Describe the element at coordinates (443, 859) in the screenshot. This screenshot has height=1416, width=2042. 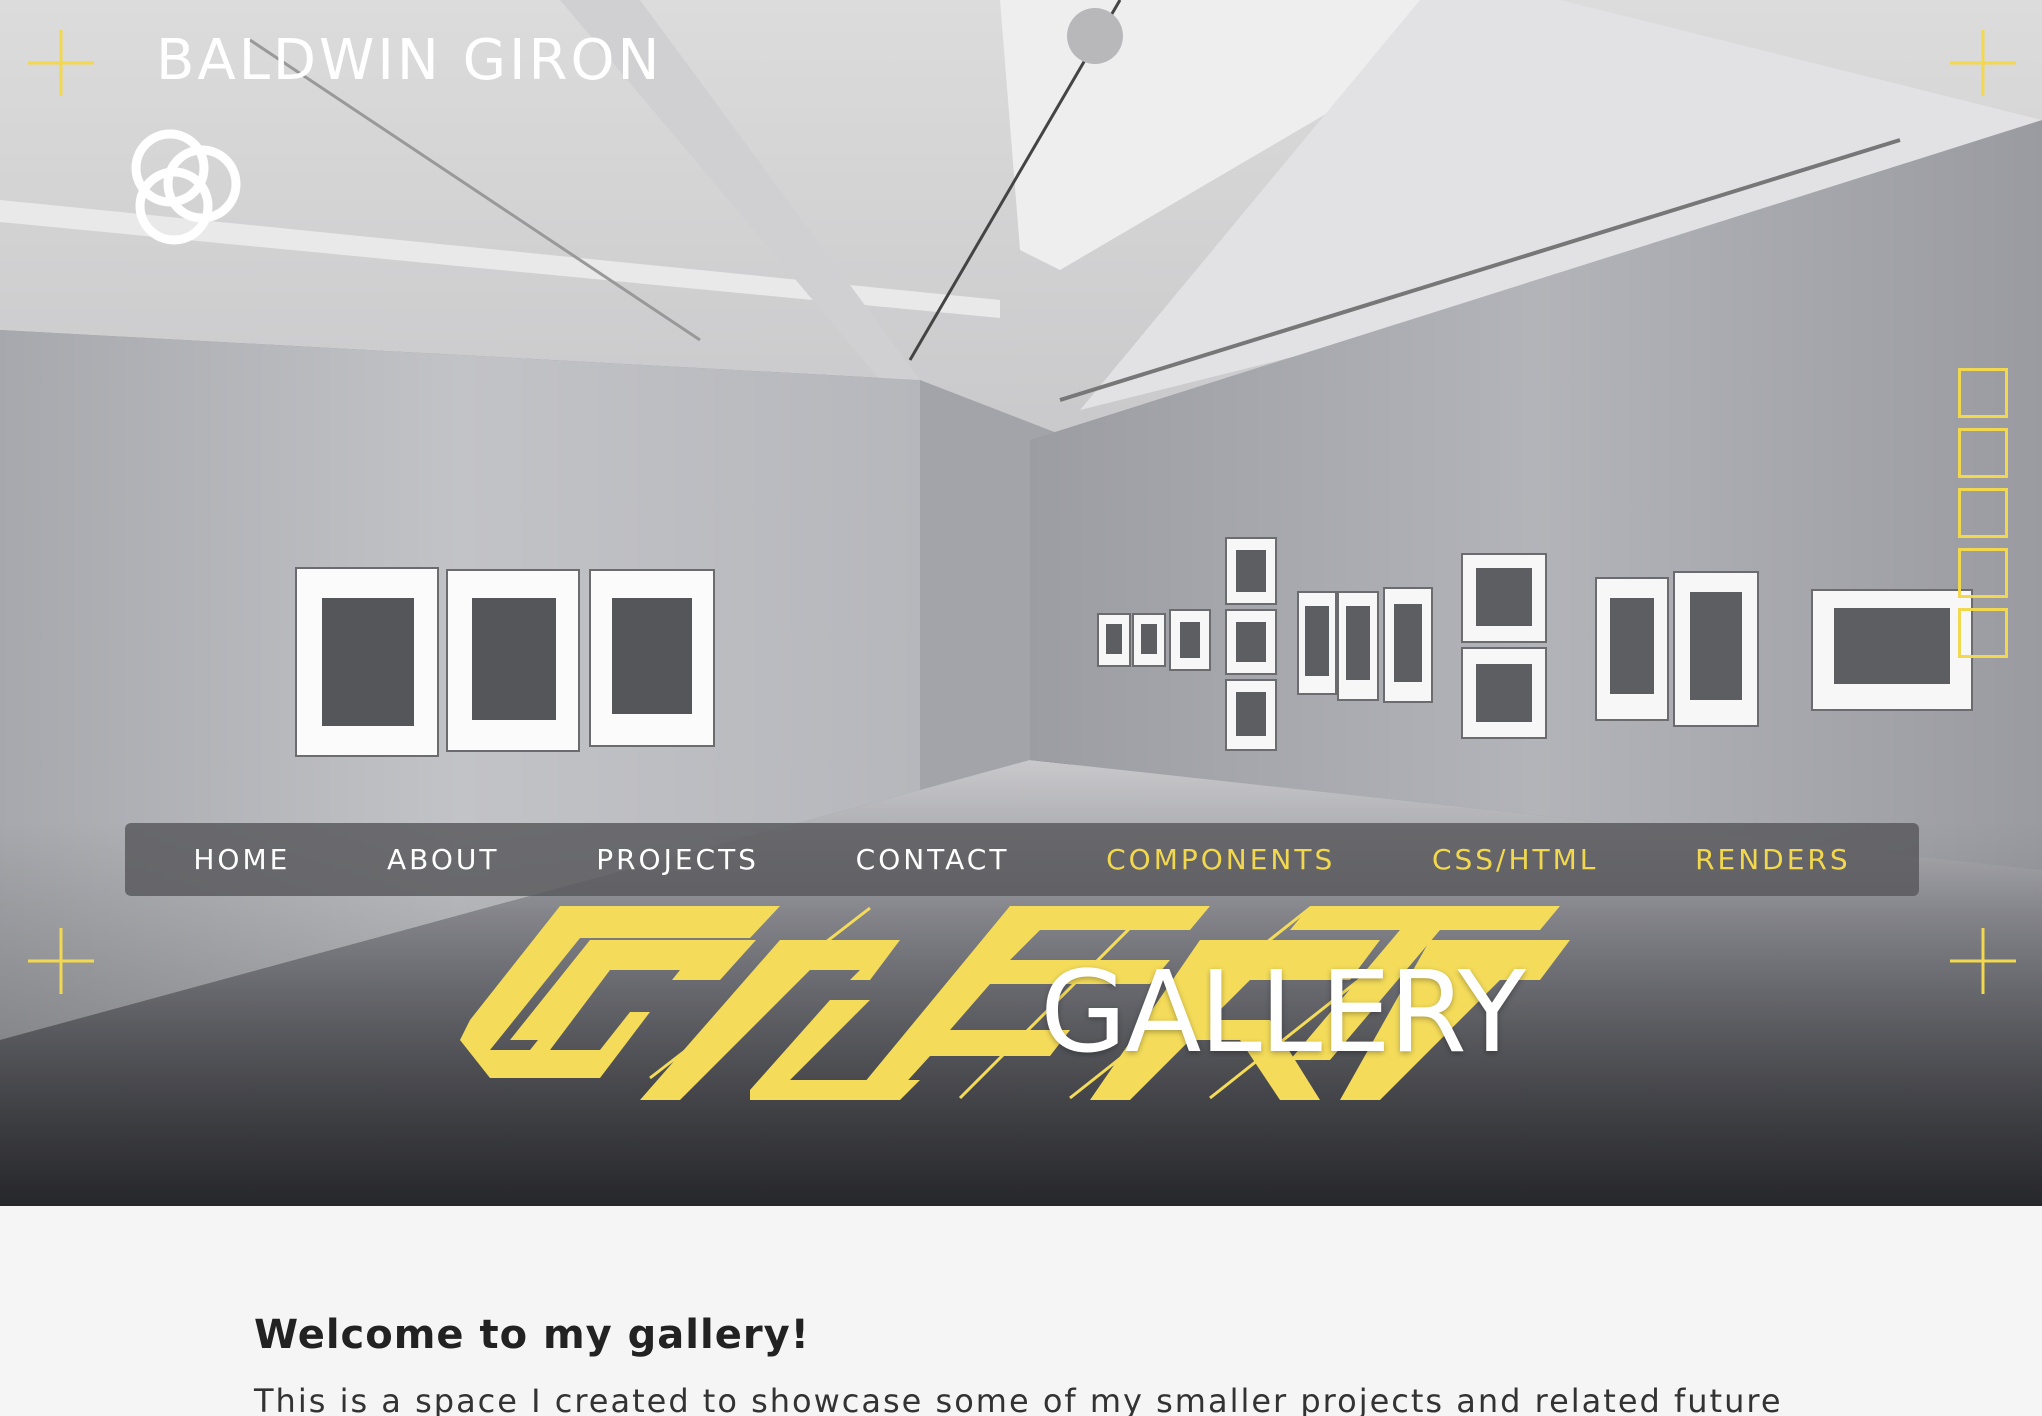
I see `nav-link-about: ABOUT` at that location.